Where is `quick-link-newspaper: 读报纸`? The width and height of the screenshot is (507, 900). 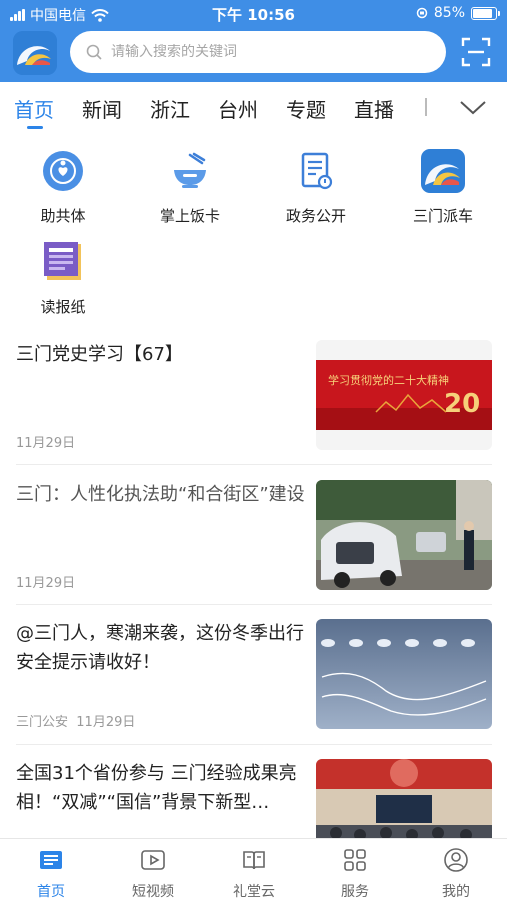
quick-link-newspaper: 读报纸 is located at coordinates (63, 278).